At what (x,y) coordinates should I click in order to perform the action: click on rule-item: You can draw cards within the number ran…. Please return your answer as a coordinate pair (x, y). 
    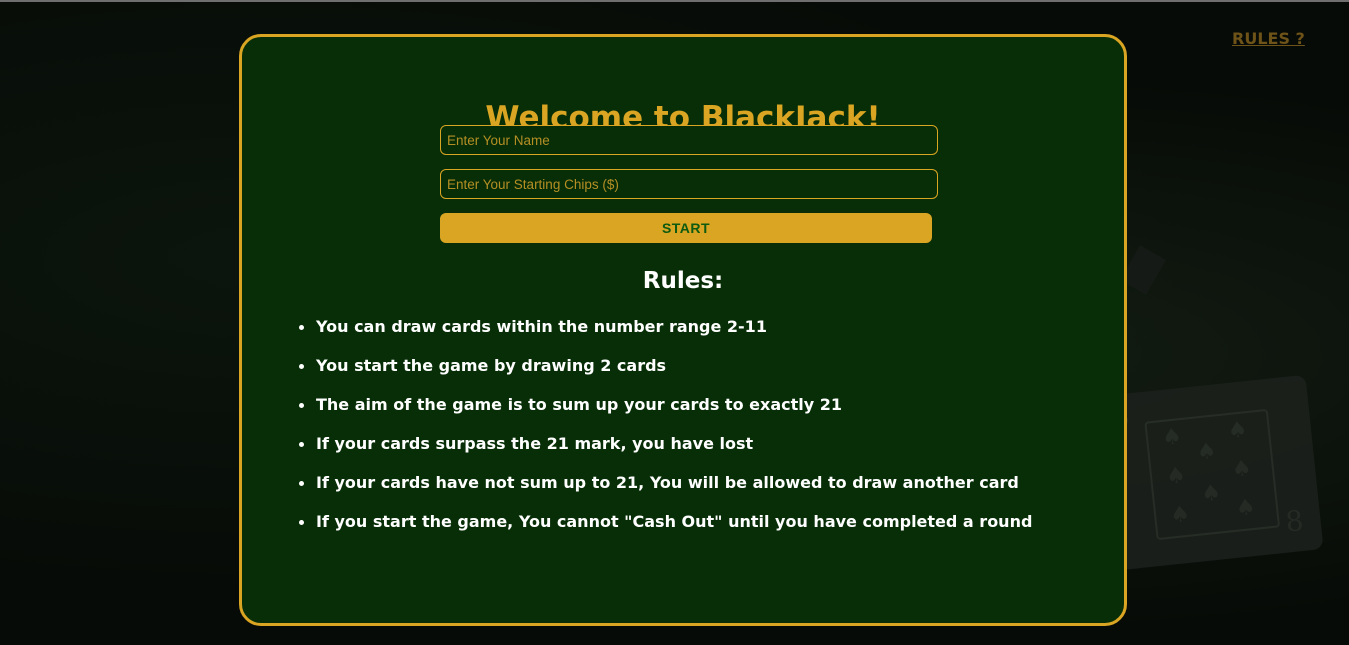
    Looking at the image, I should click on (665, 336).